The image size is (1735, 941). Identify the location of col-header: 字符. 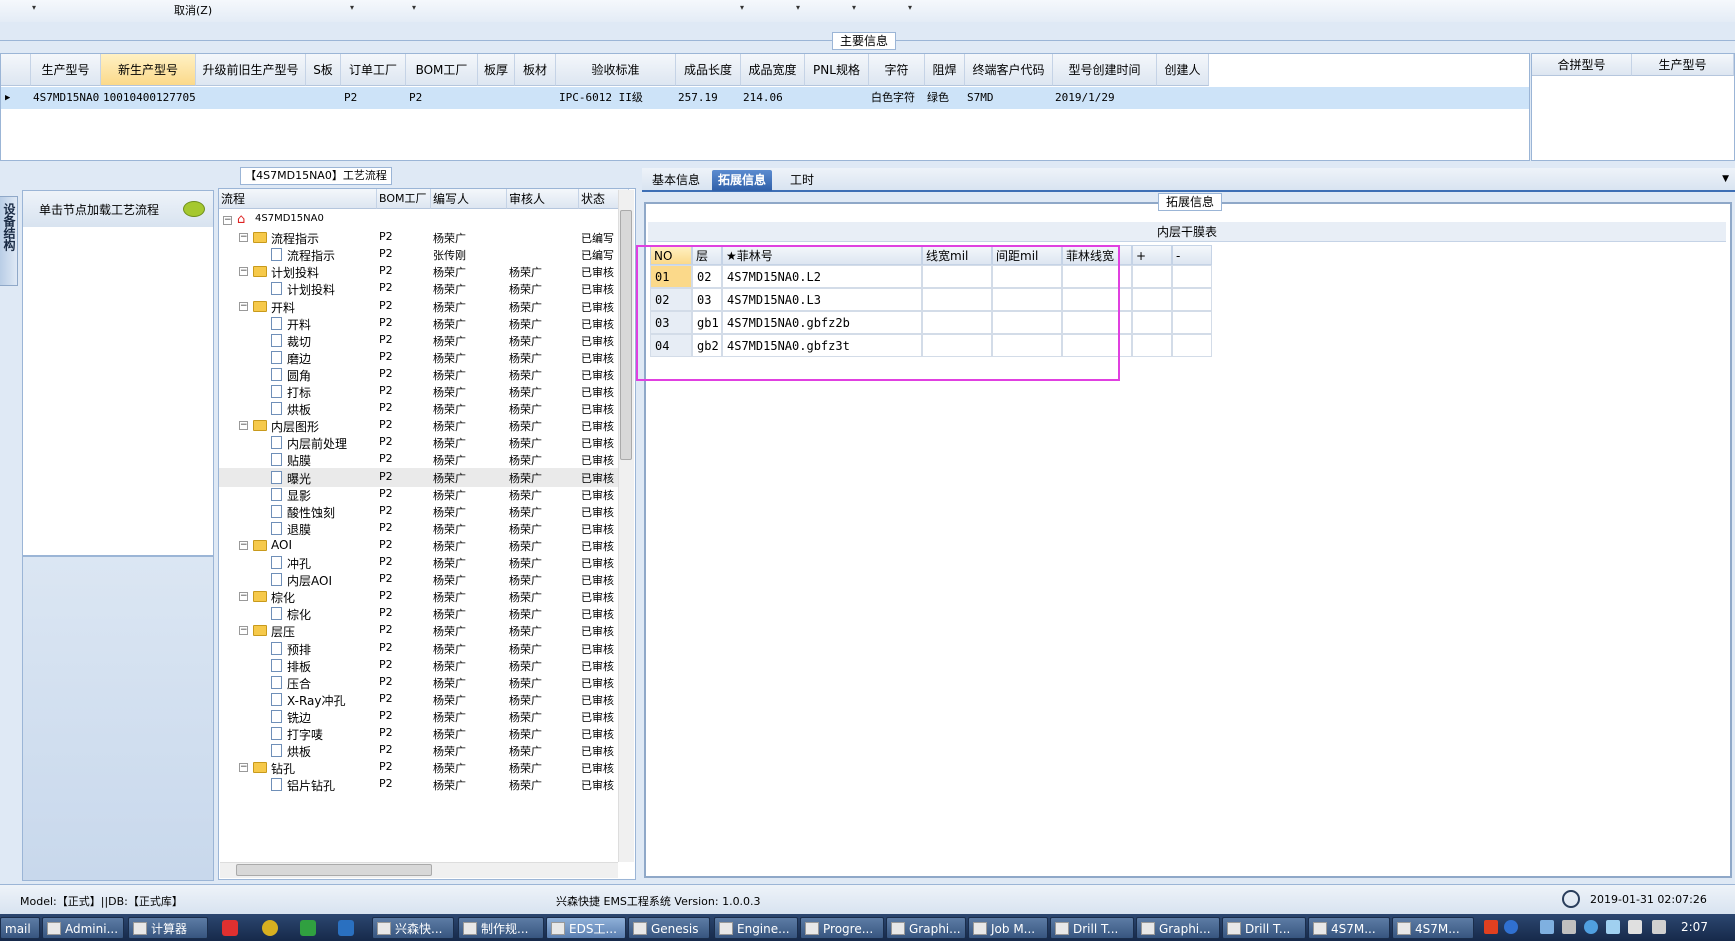
(897, 70).